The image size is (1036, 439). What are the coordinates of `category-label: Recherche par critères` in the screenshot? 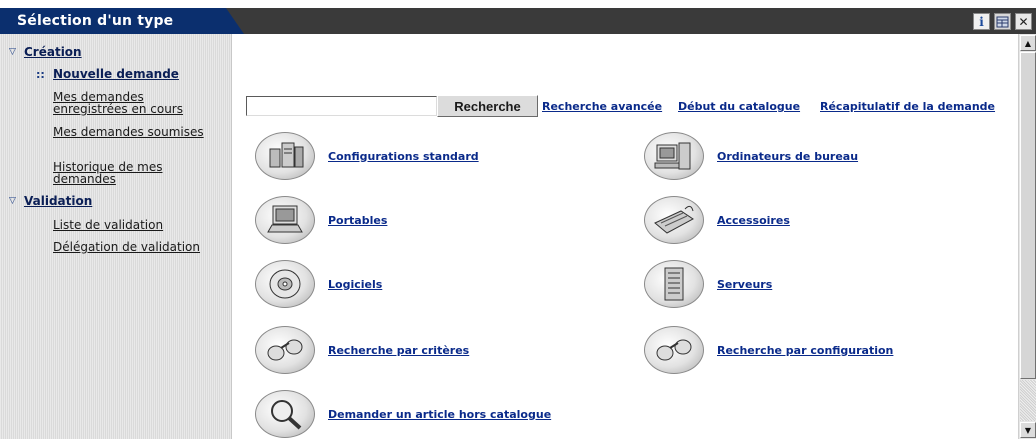 It's located at (398, 350).